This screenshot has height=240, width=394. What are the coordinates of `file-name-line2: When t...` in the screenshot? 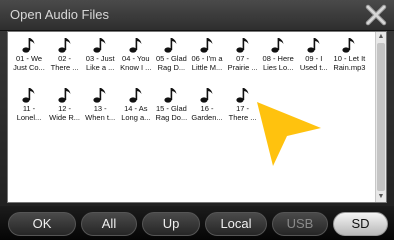 It's located at (100, 117).